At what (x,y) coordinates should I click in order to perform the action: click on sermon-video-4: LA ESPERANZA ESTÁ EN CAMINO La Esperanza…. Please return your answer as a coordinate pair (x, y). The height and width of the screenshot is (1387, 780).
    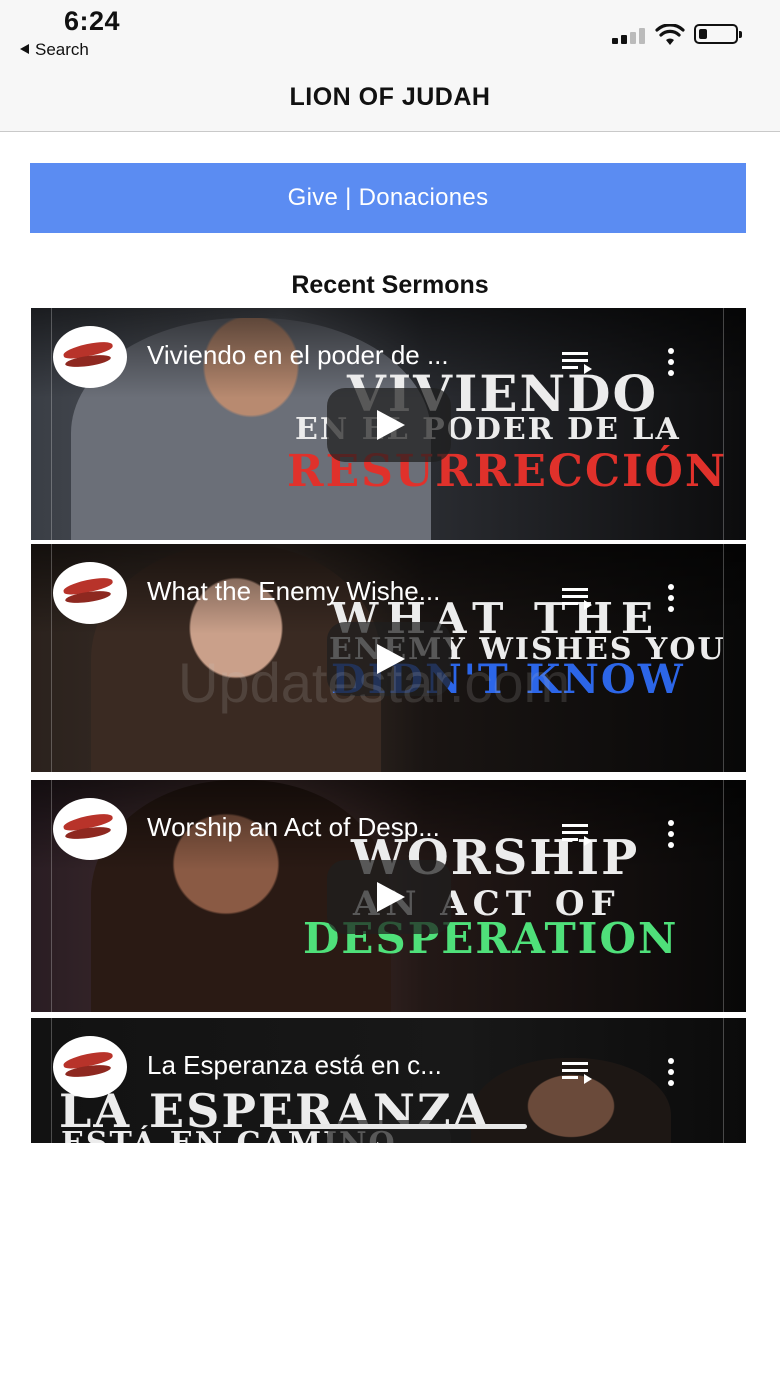
    Looking at the image, I should click on (388, 1080).